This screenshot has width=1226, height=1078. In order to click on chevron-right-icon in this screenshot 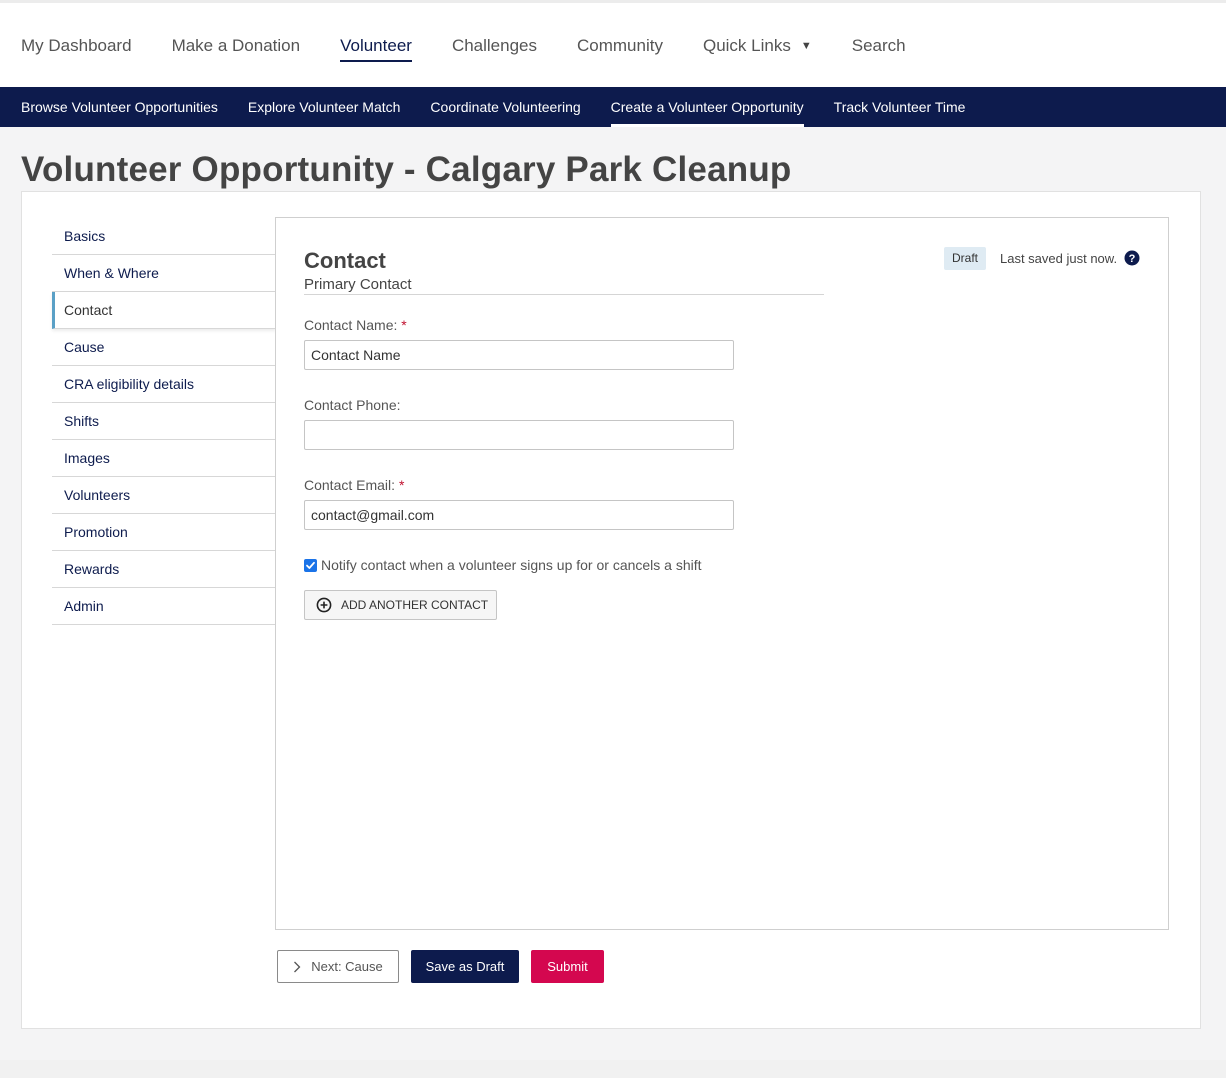, I will do `click(297, 966)`.